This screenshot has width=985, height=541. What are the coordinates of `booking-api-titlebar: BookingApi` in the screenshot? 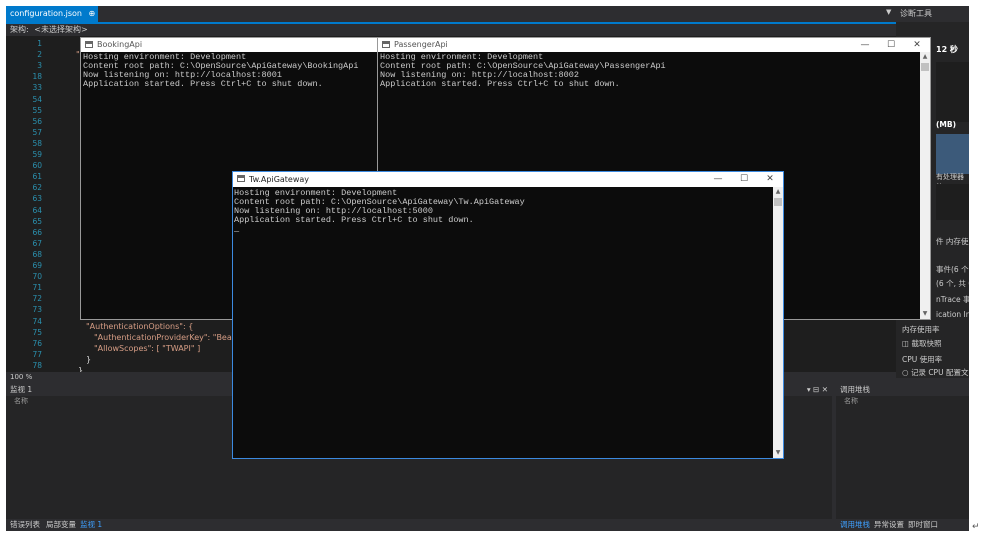 It's located at (229, 45).